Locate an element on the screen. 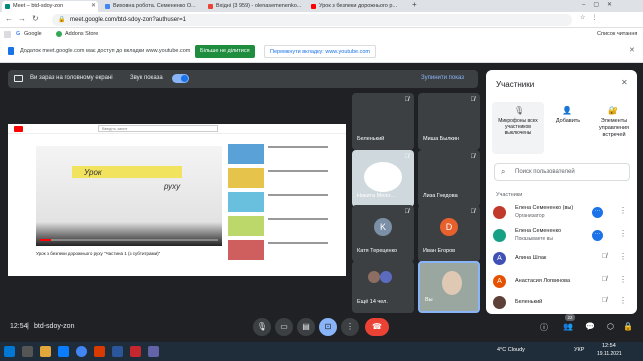 The height and width of the screenshot is (361, 643). participant-row: Елена Семененко Показываете вы ··· ⋮ is located at coordinates (561, 236).